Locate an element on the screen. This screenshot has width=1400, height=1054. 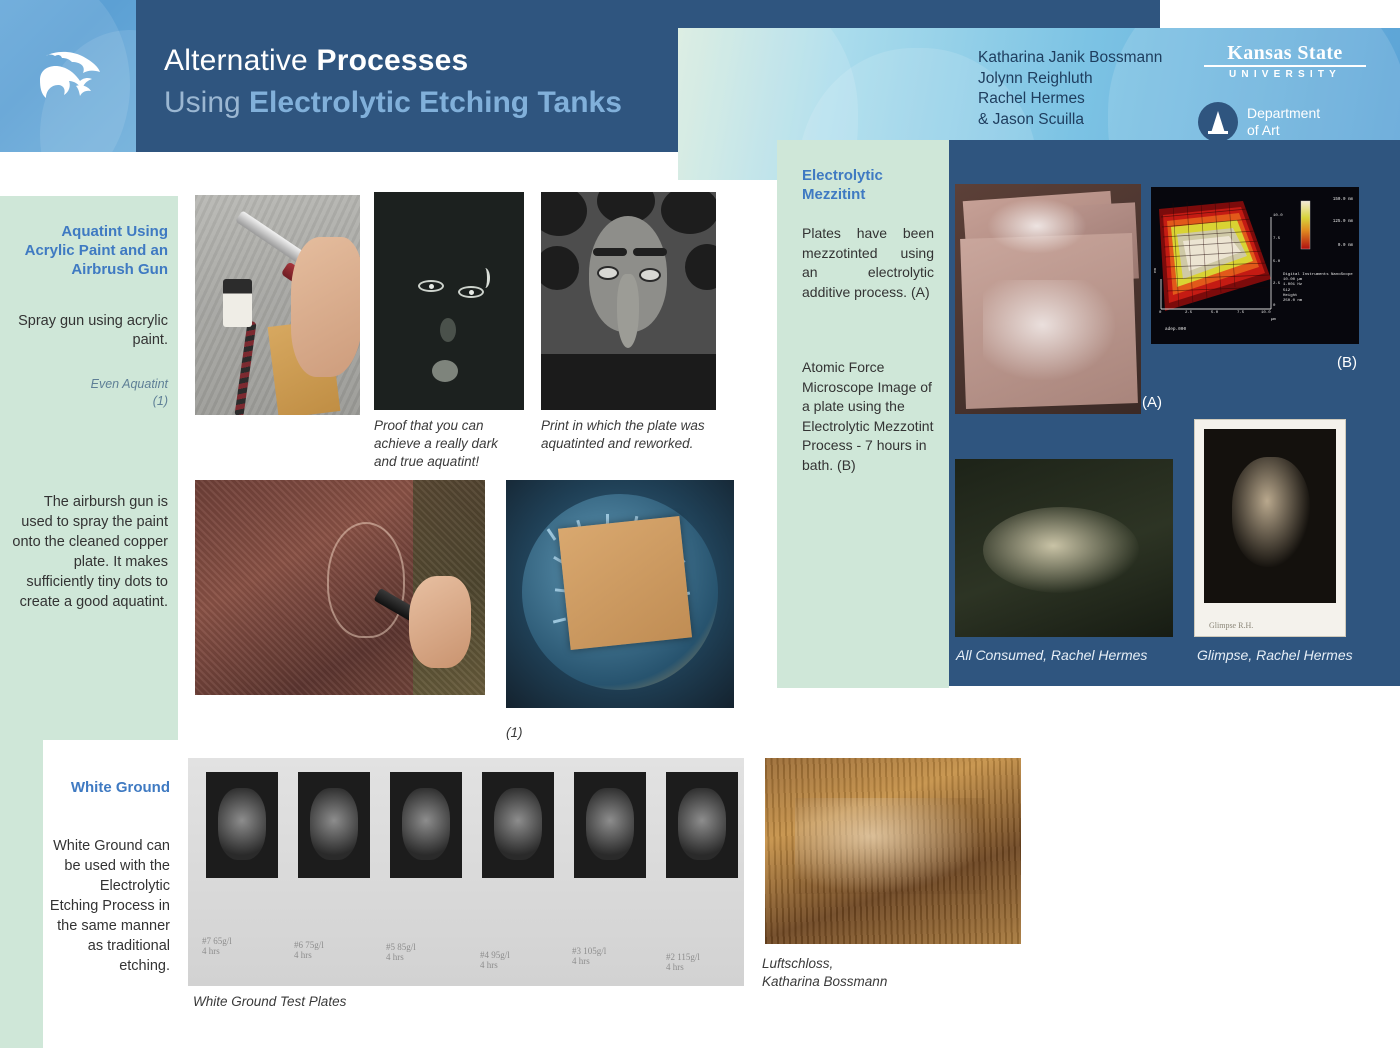
department-line1: Department is located at coordinates (1284, 113).